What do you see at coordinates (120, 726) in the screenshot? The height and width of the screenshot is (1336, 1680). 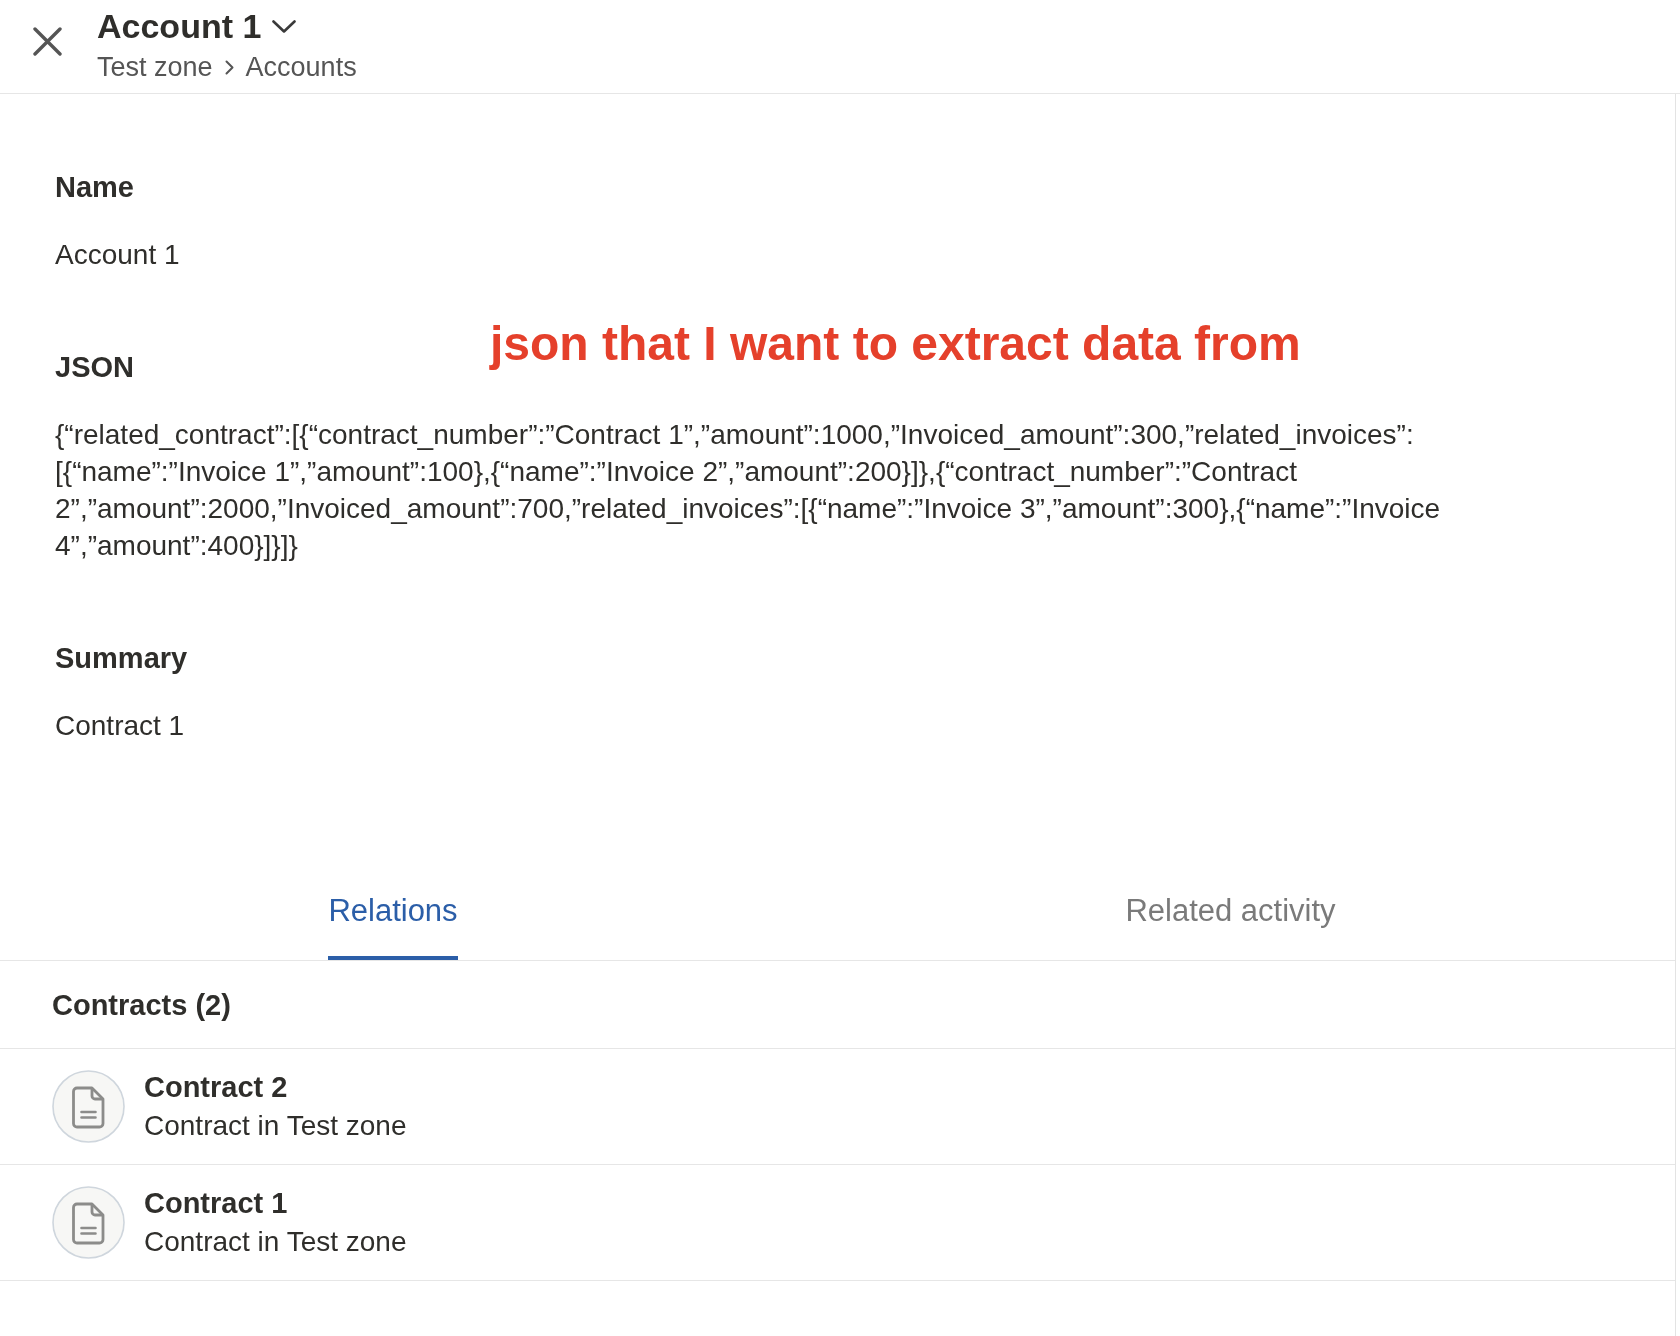 I see `field-value: Contract 1` at bounding box center [120, 726].